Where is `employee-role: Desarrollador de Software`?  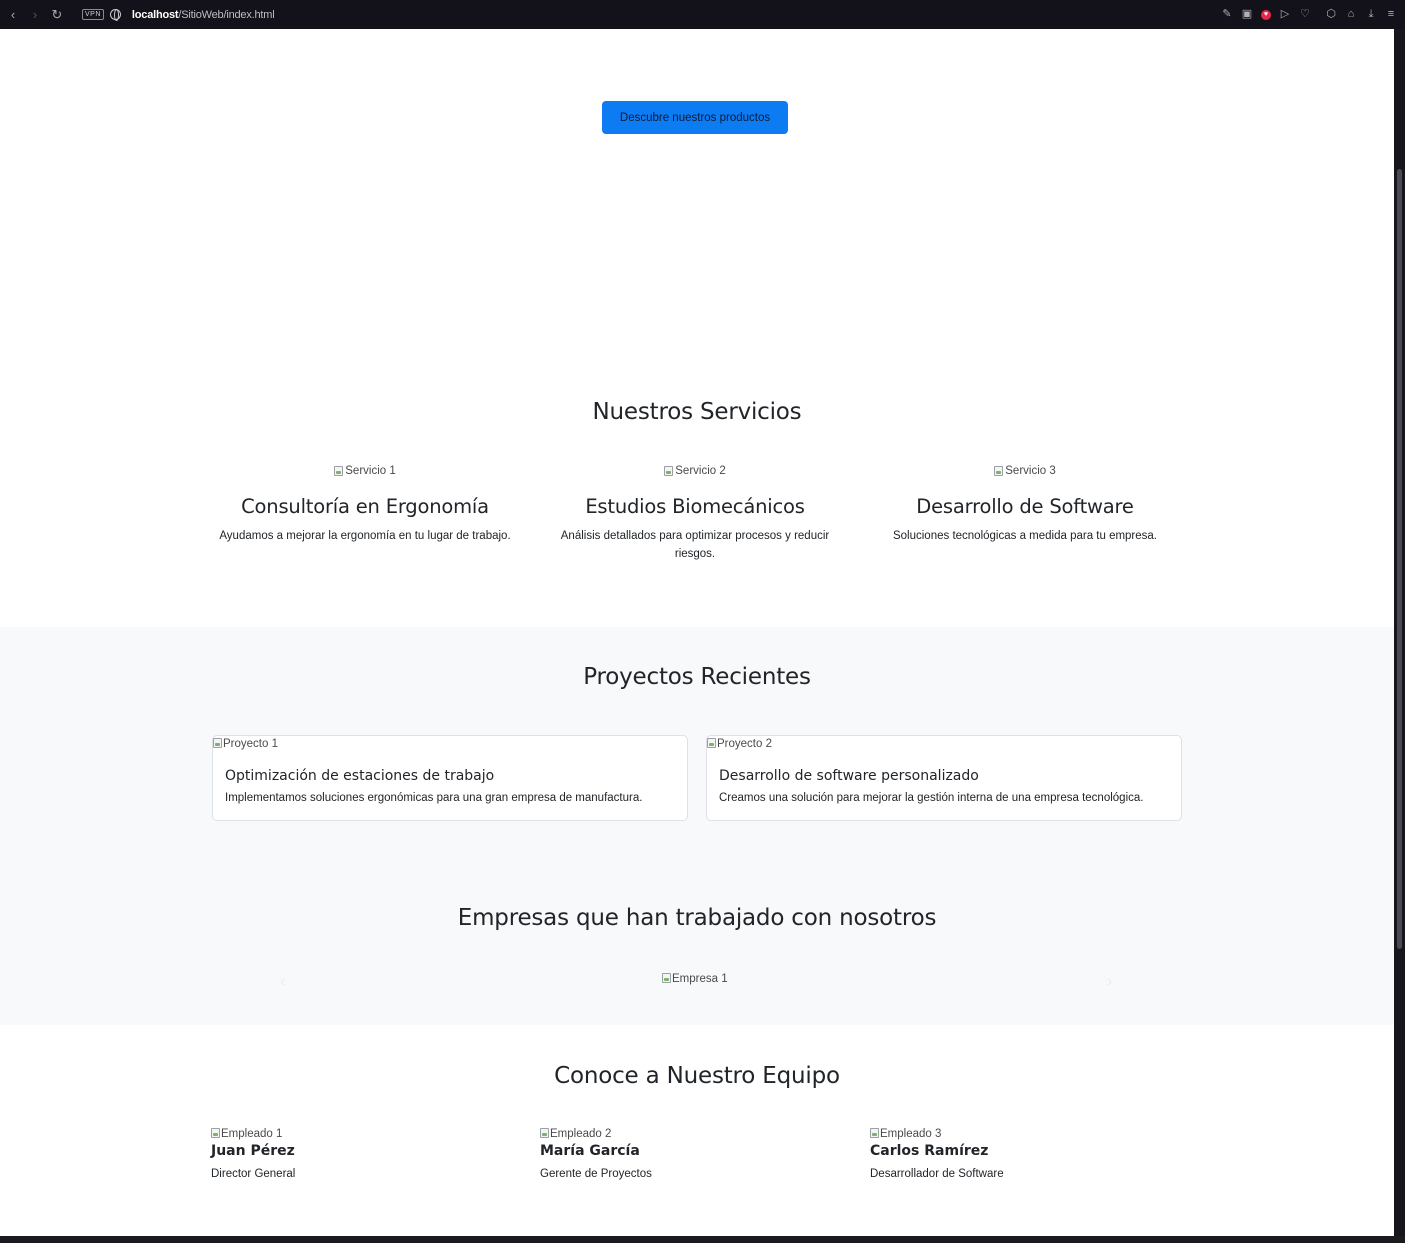
employee-role: Desarrollador de Software is located at coordinates (937, 1174).